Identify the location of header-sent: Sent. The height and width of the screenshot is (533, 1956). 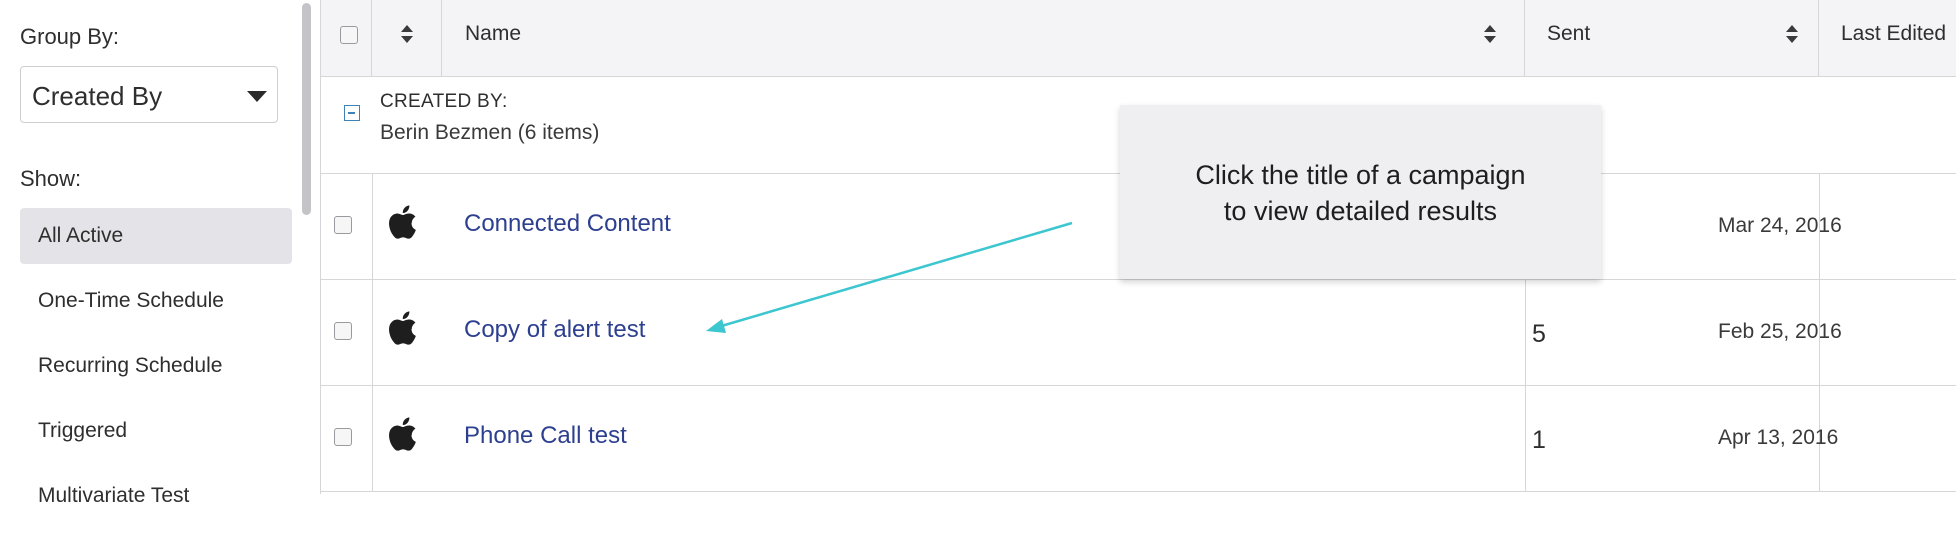
(1672, 38).